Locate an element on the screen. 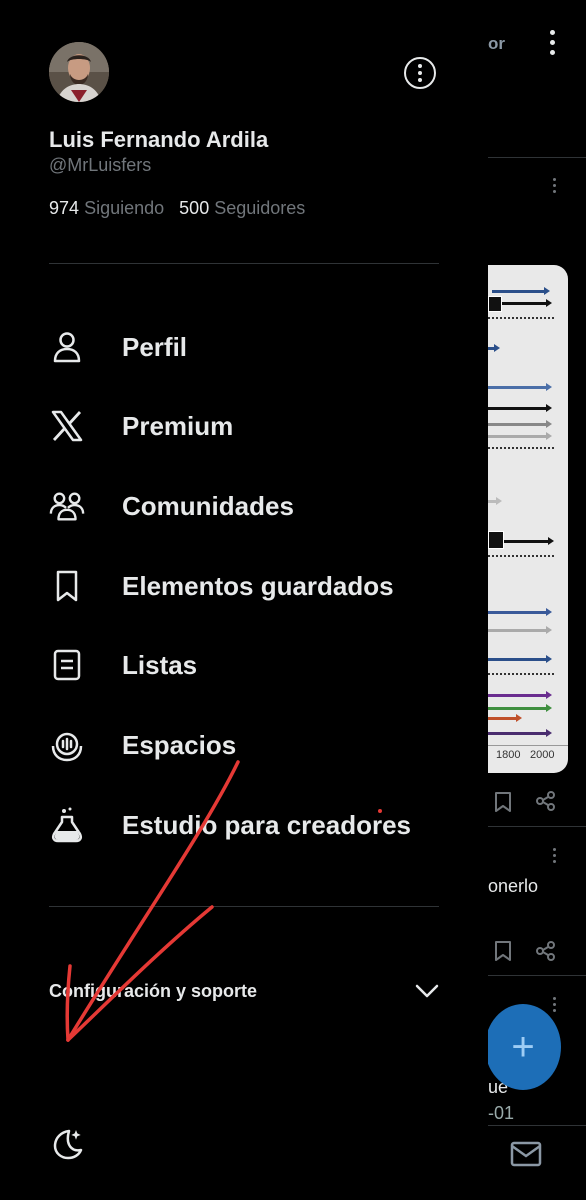 This screenshot has height=1200, width=586. account-options-button is located at coordinates (420, 73).